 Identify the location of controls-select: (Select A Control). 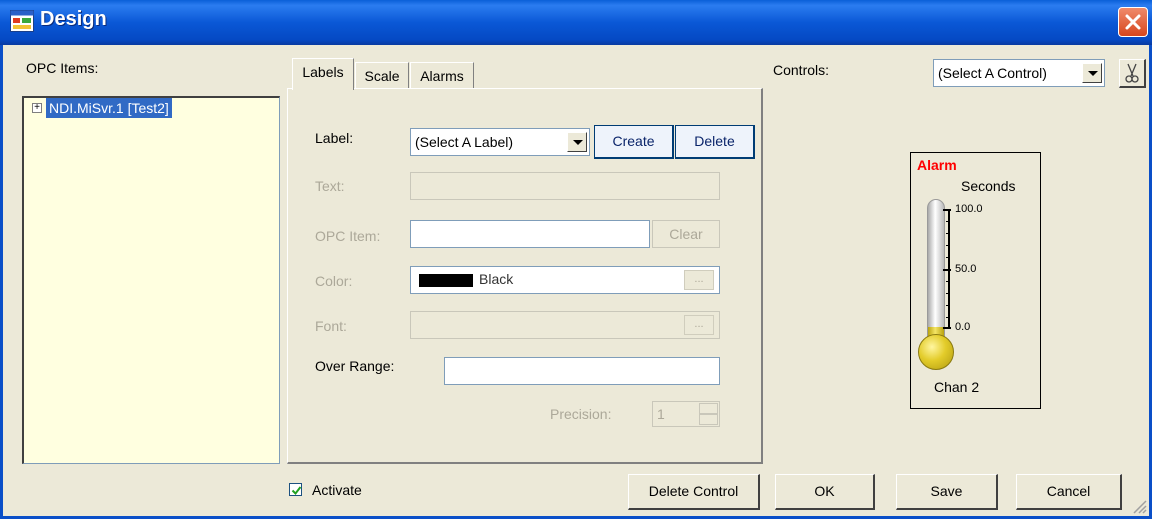
(1019, 73).